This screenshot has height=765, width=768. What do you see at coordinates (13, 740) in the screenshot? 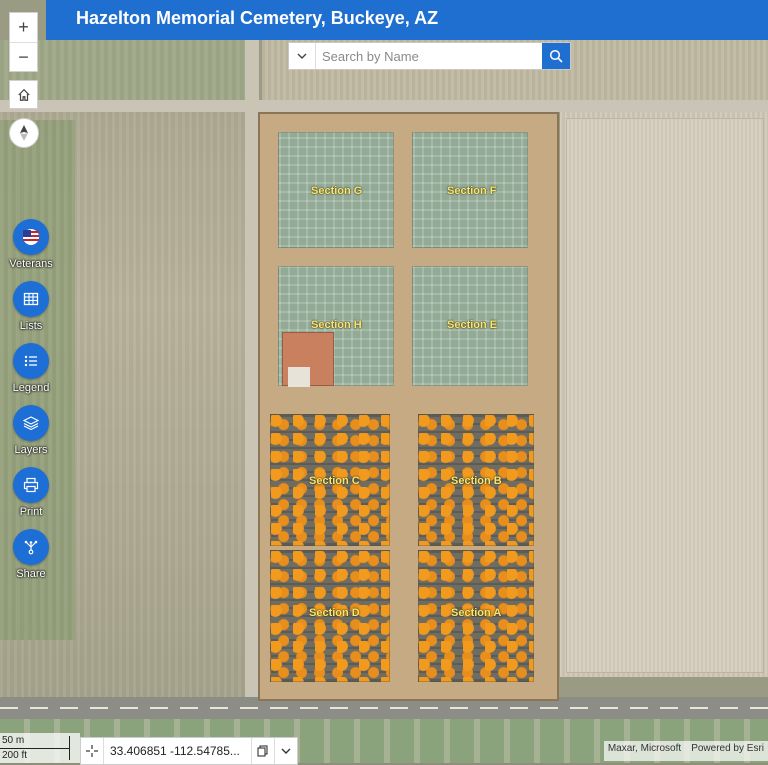
I see `scale-metric: 50 m` at bounding box center [13, 740].